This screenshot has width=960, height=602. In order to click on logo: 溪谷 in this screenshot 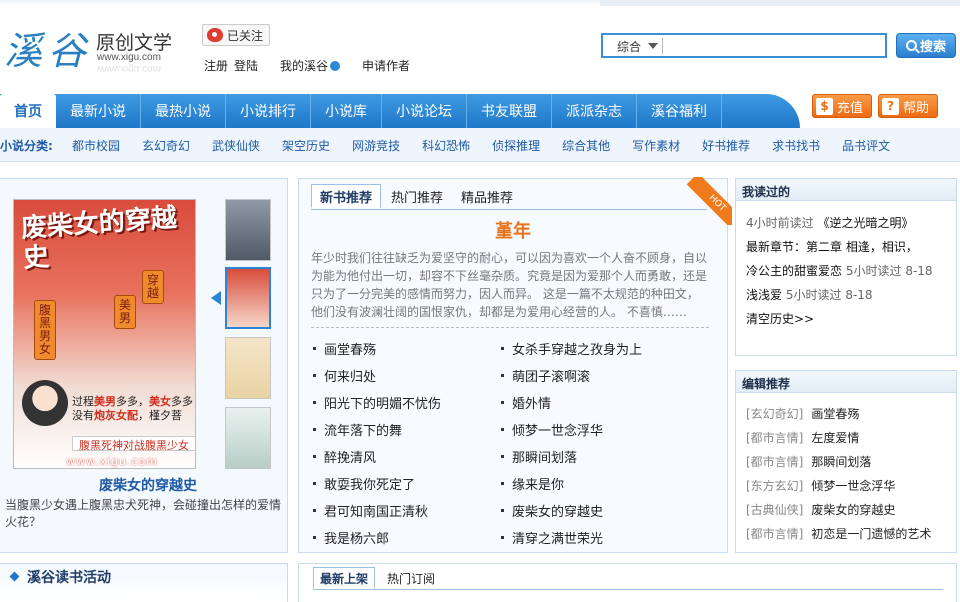, I will do `click(48, 47)`.